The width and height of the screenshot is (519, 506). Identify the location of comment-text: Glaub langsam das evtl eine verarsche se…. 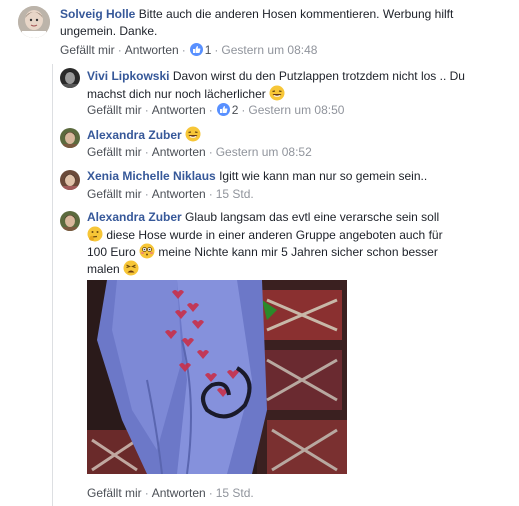
(312, 217).